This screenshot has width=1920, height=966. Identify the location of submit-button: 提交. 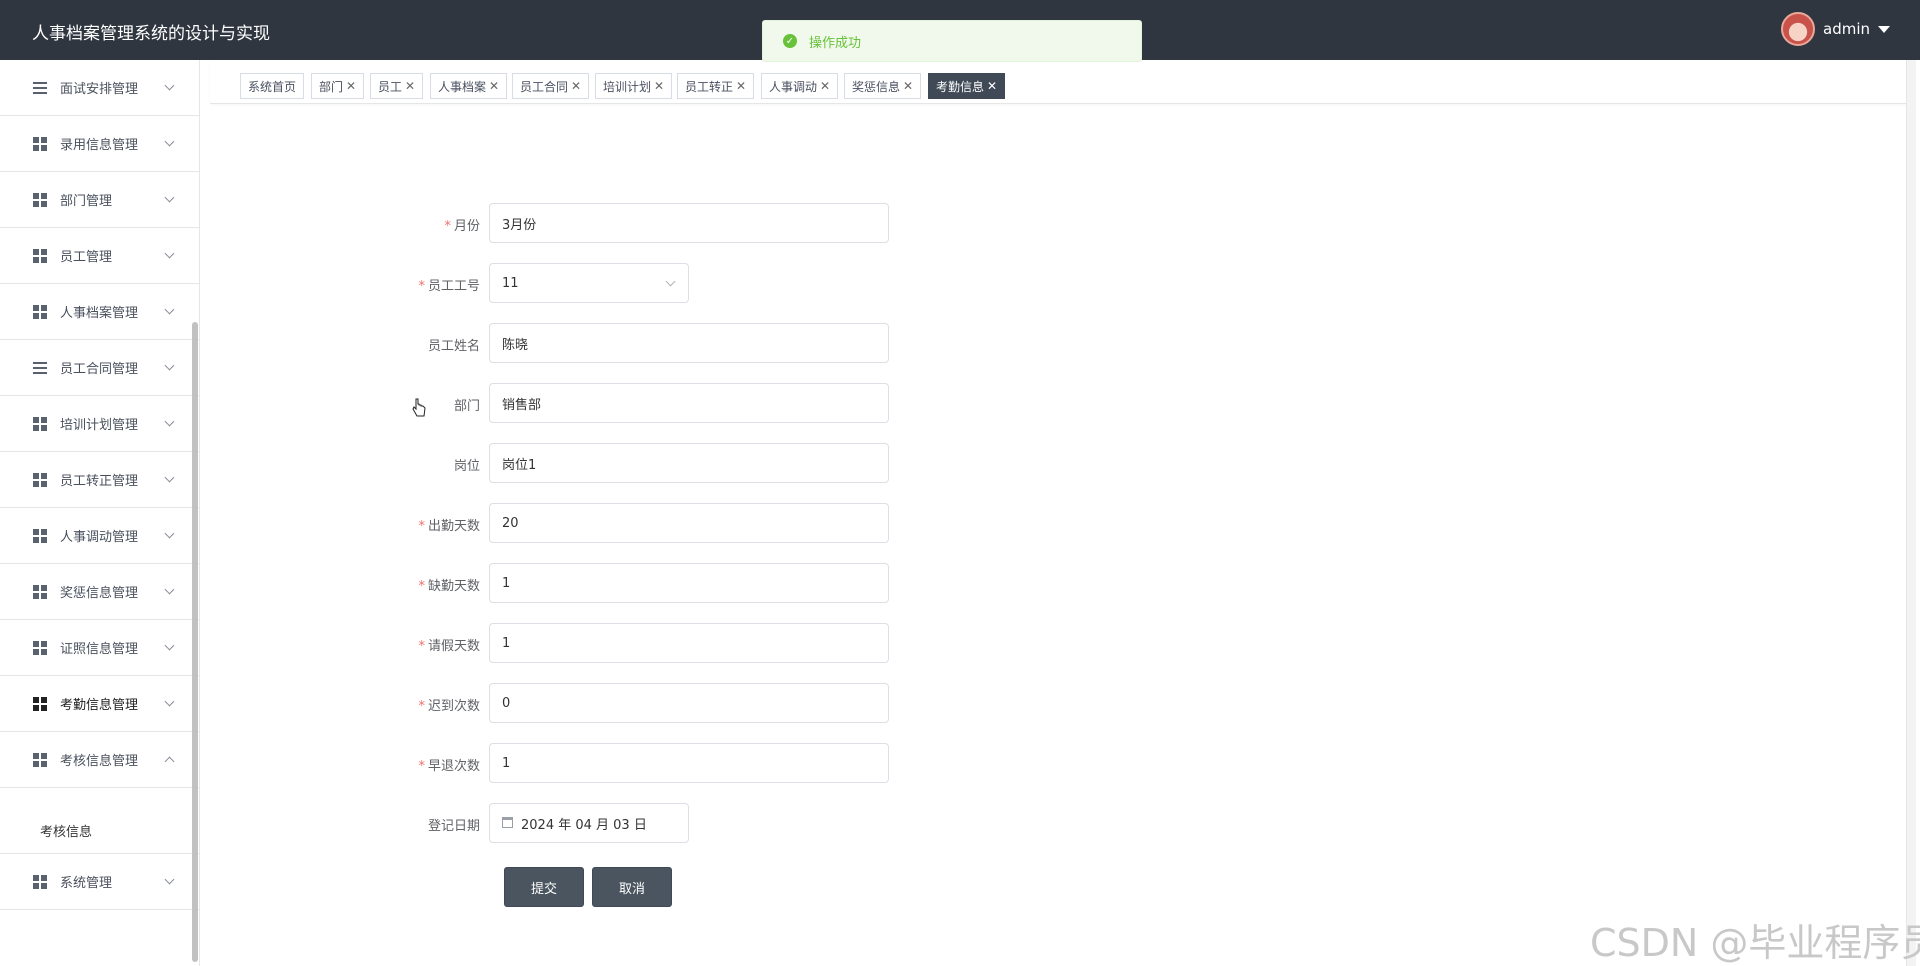
(544, 887).